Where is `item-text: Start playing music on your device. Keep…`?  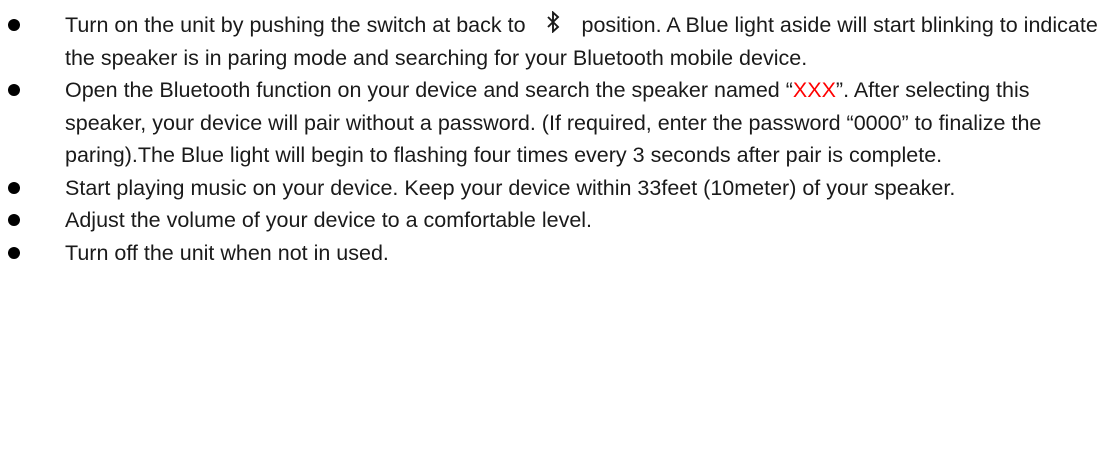
item-text: Start playing music on your device. Keep… is located at coordinates (510, 187).